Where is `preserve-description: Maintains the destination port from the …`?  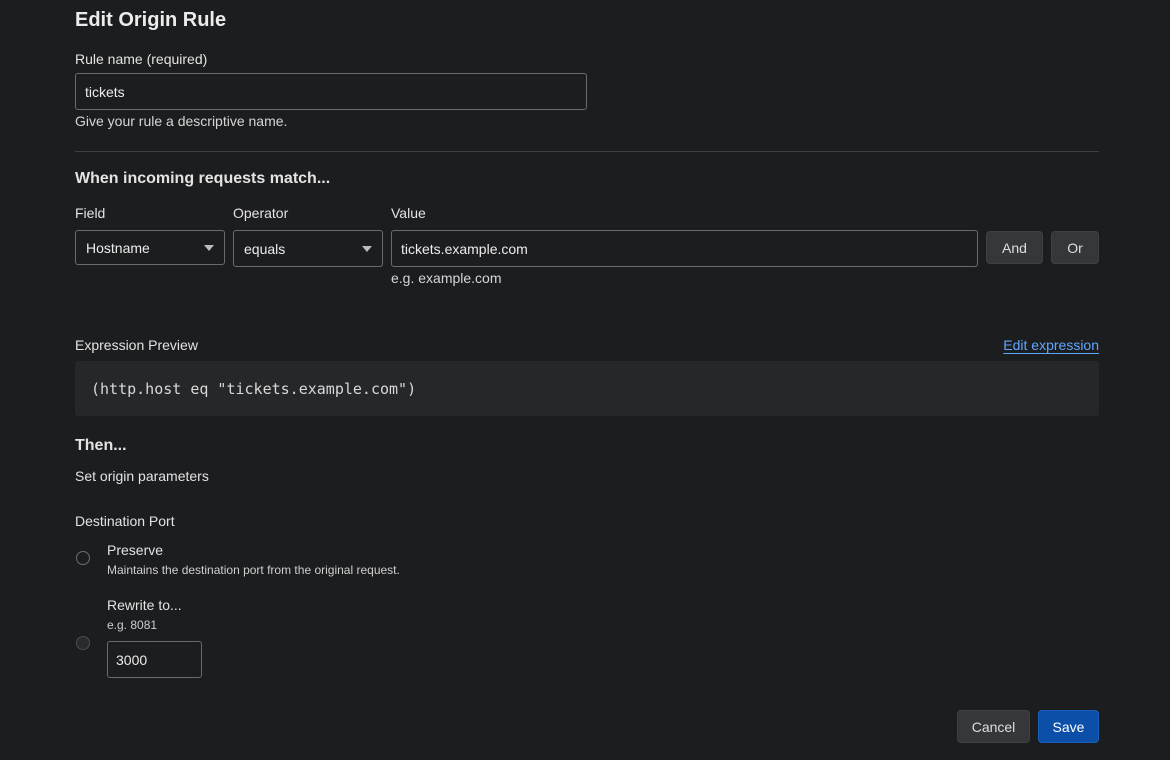
preserve-description: Maintains the destination port from the … is located at coordinates (253, 570).